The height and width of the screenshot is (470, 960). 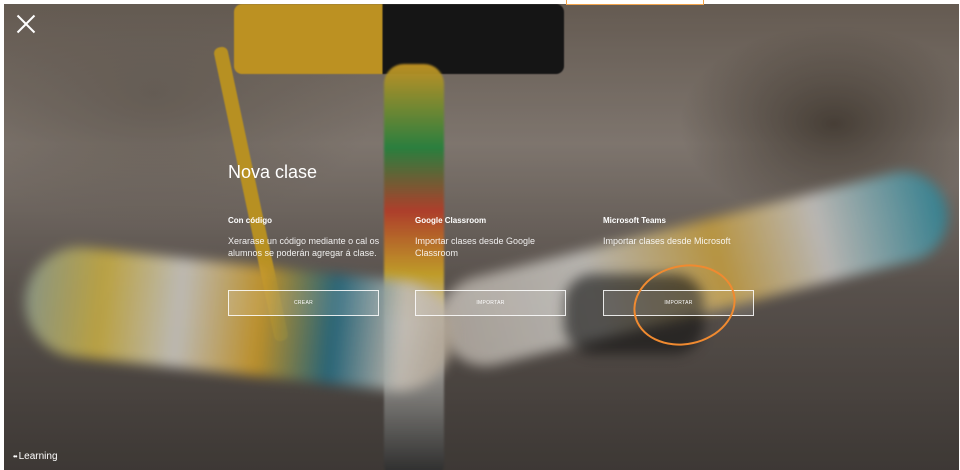 I want to click on option-name: Con código, so click(x=250, y=220).